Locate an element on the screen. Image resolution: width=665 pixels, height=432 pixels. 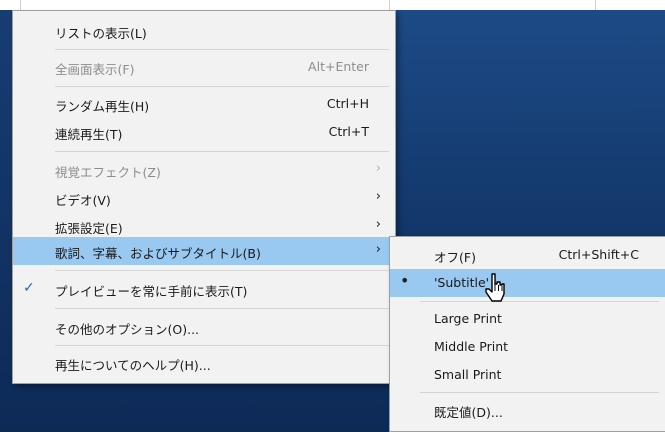
menu-item-video: ビデオ(V) › is located at coordinates (204, 198).